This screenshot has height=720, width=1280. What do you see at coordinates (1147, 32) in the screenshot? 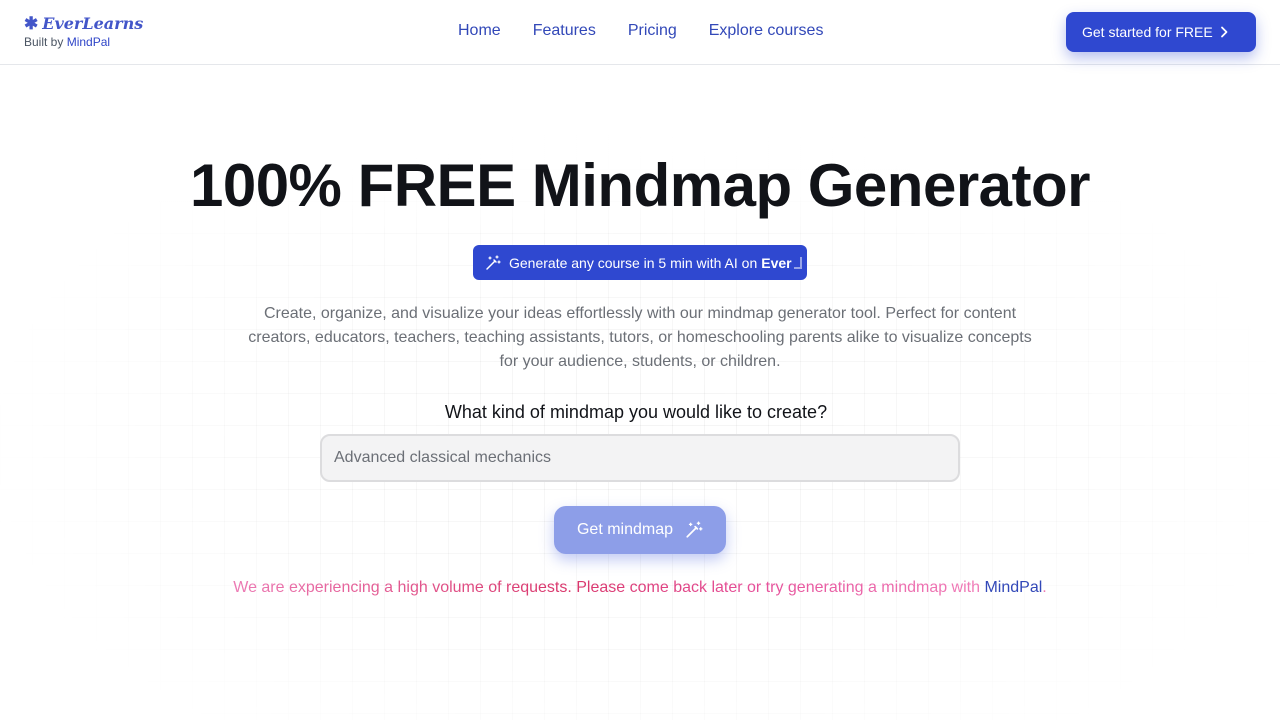
I see `get-started-label: Get started for FREE` at bounding box center [1147, 32].